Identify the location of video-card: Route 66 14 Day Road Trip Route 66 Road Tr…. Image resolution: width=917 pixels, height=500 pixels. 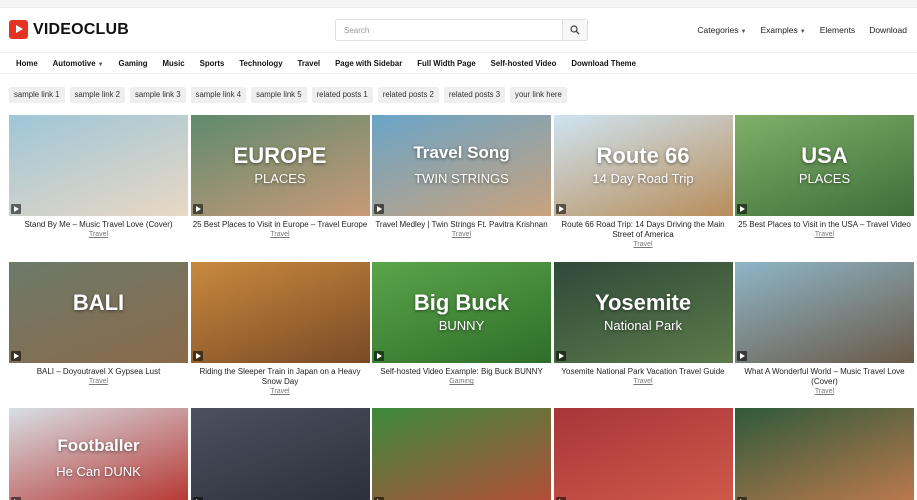
(643, 181).